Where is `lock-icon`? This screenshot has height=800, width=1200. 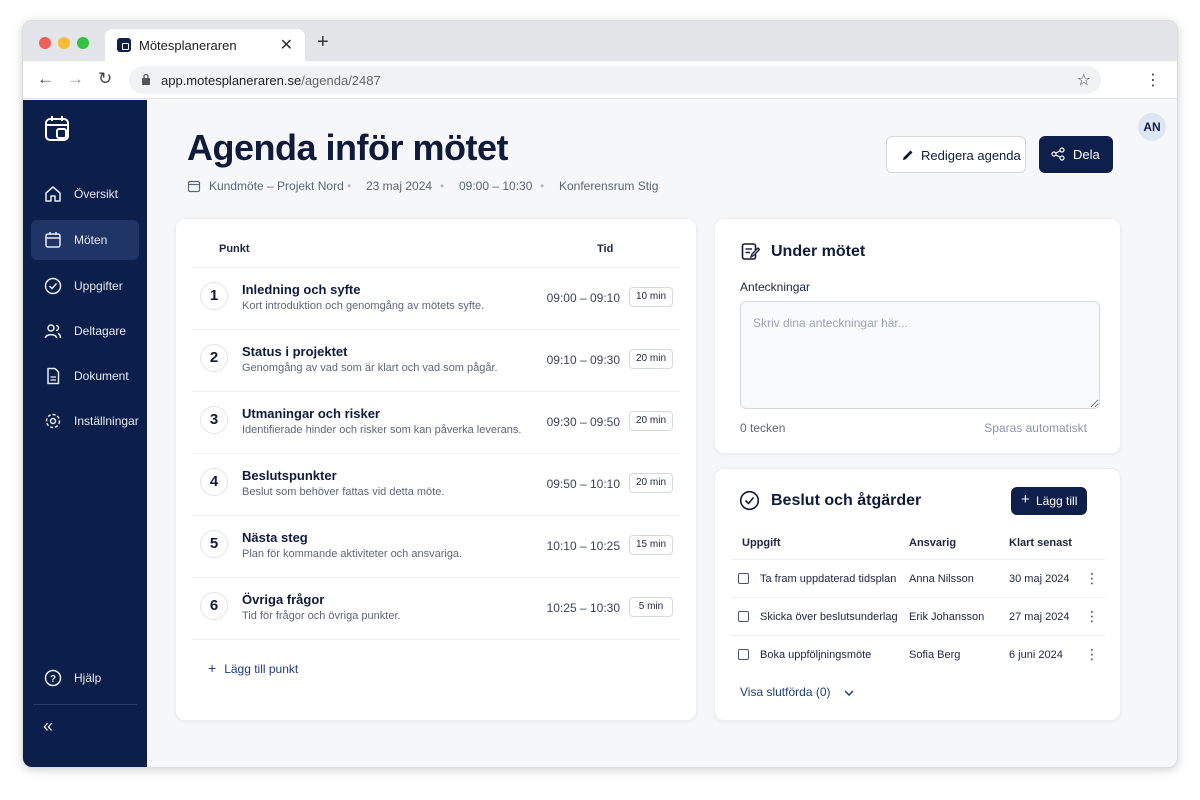 lock-icon is located at coordinates (146, 79).